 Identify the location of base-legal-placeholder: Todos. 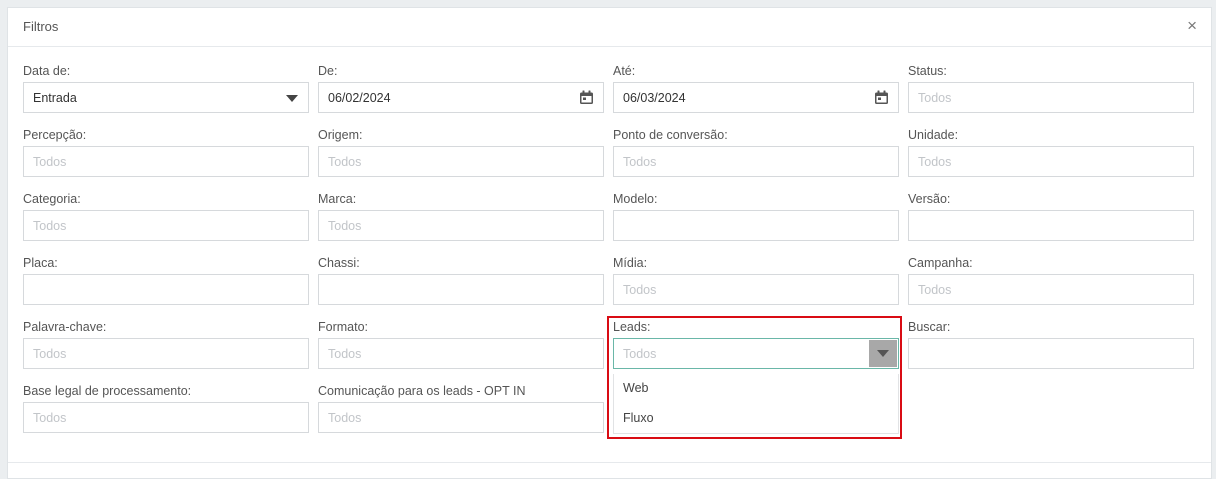
(50, 418).